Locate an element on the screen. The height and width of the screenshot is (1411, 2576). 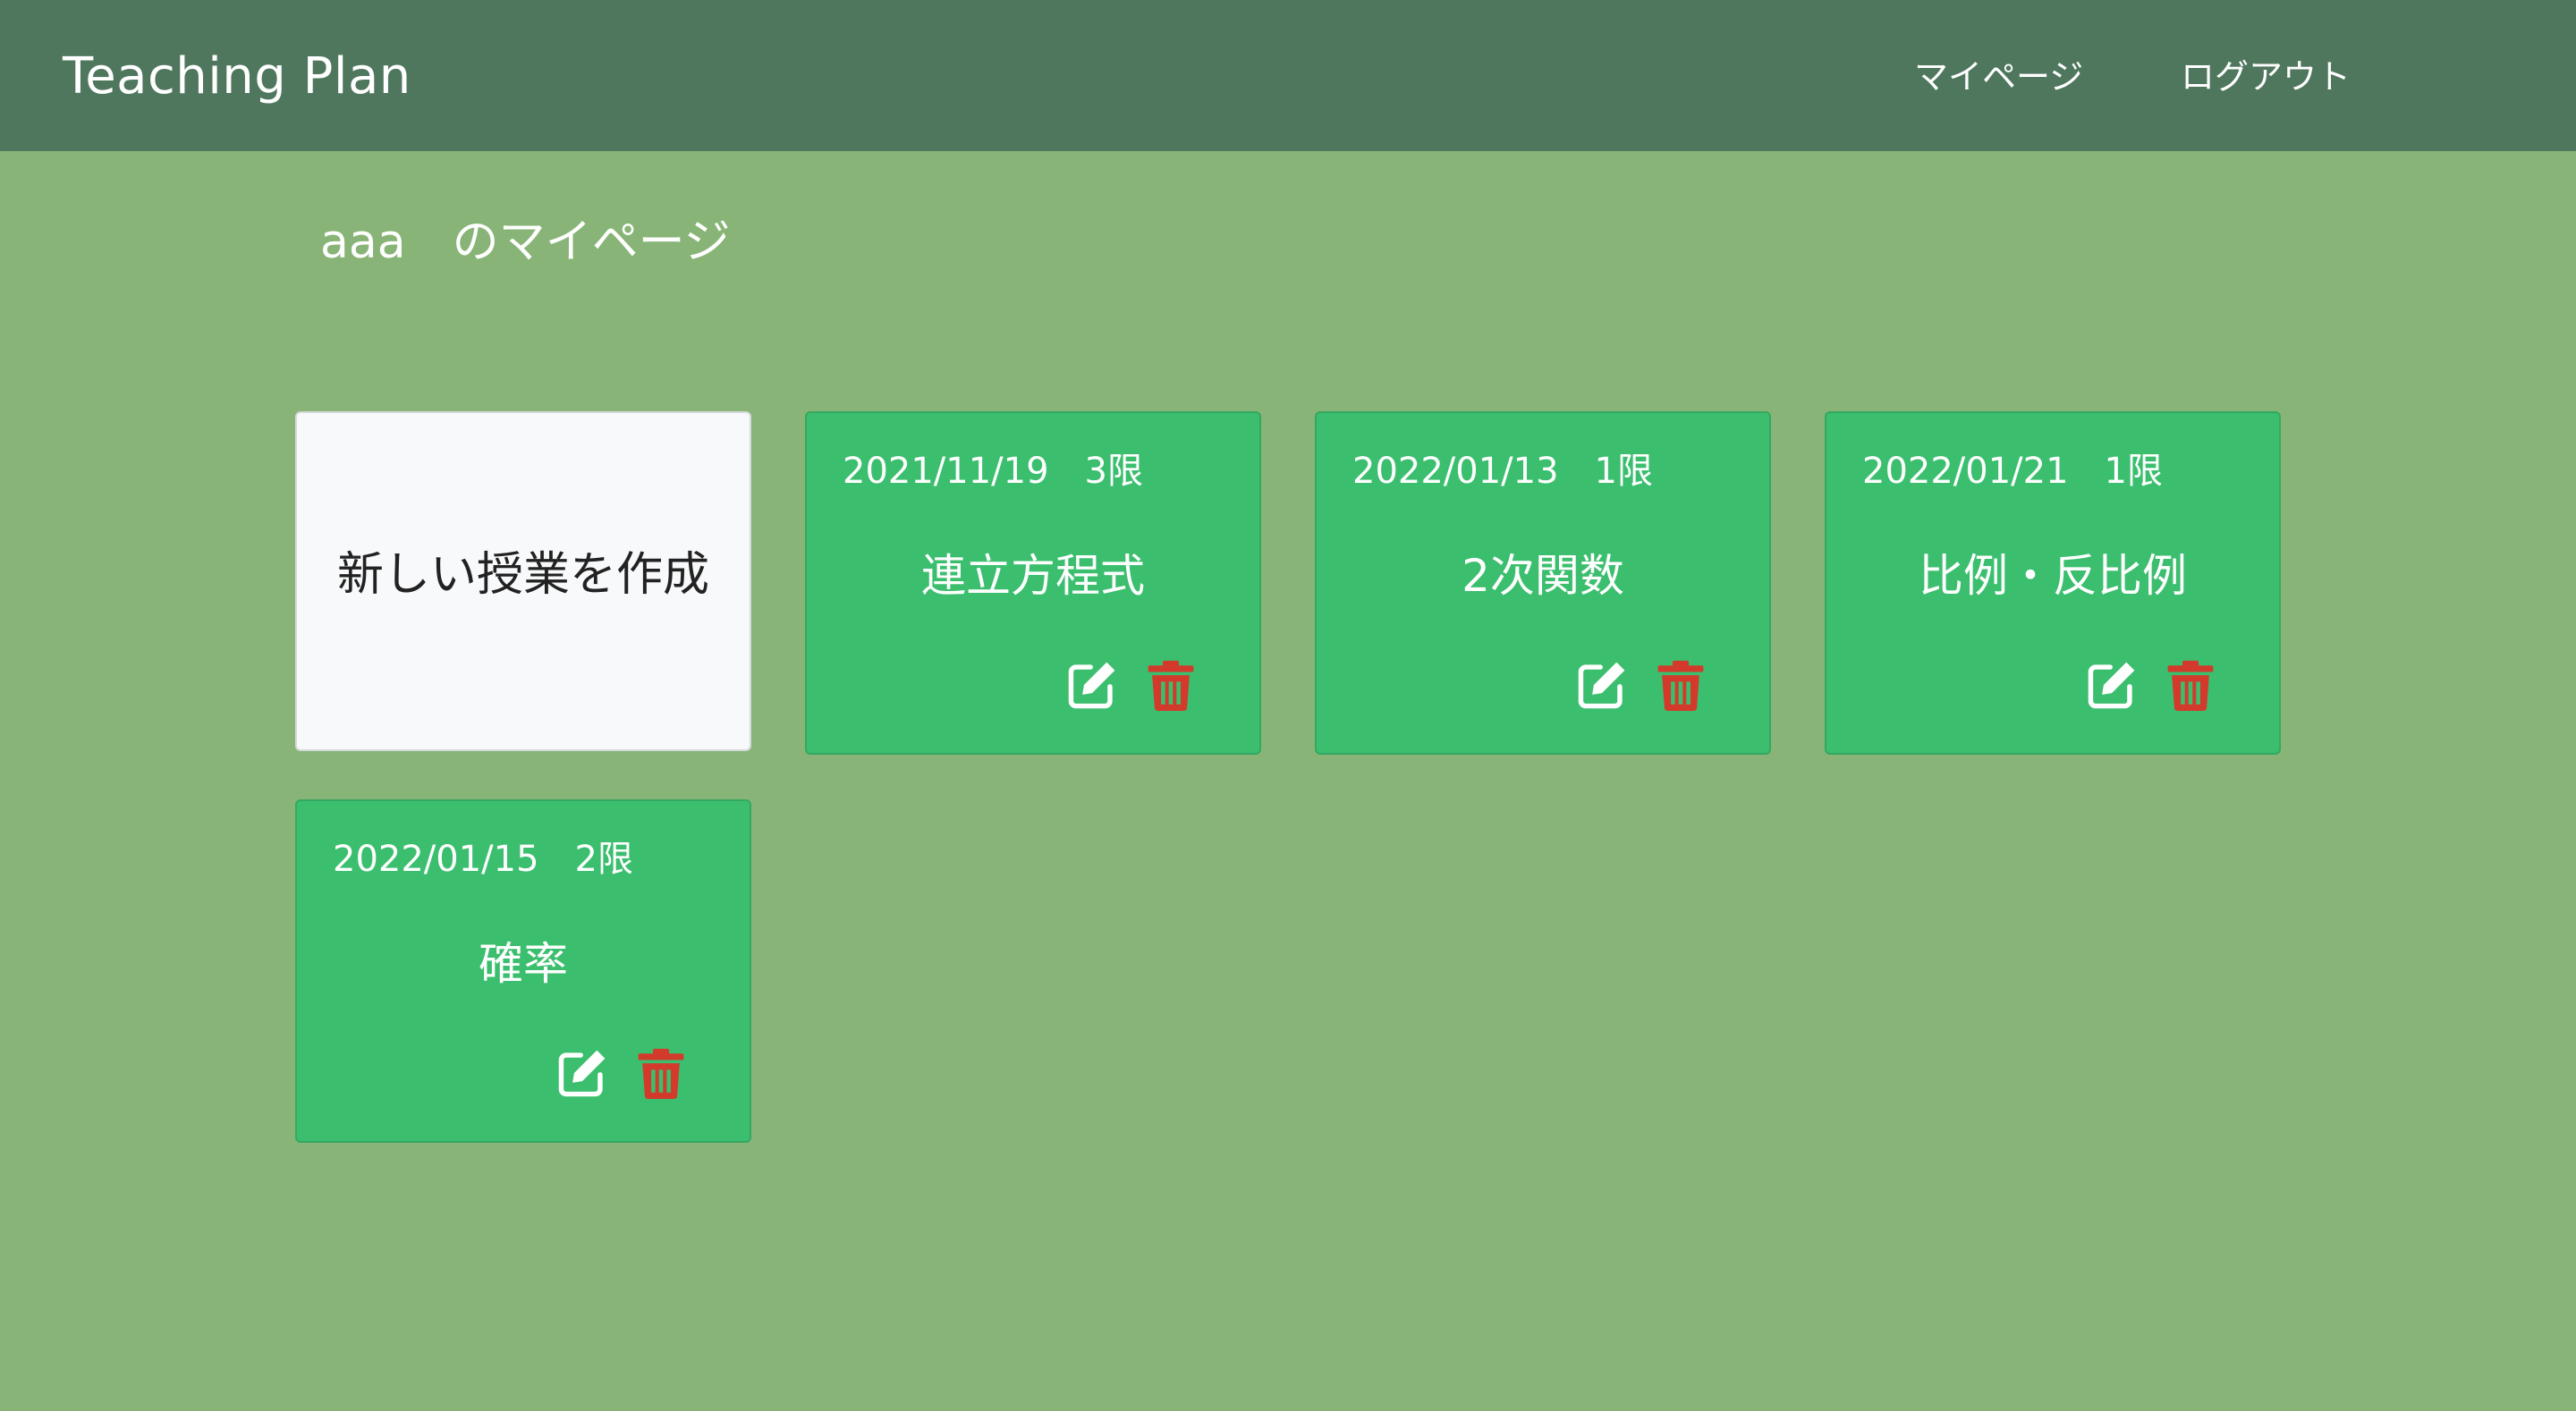
lesson-date: 2022/01/15 2限 is located at coordinates (483, 860).